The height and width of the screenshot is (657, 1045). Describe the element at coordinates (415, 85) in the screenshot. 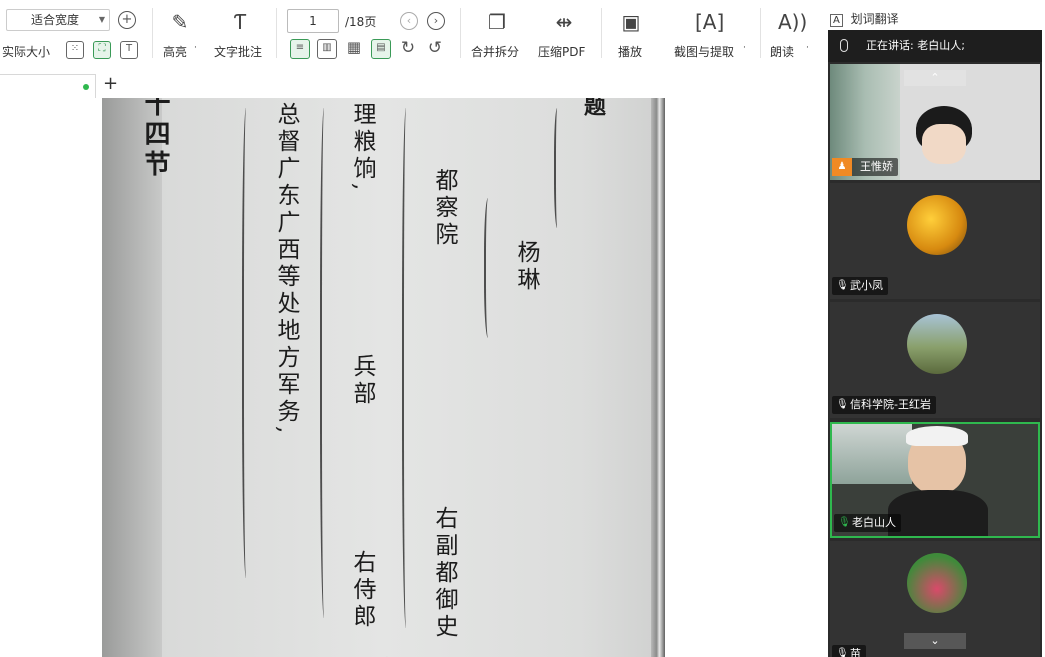

I see `document-tabstrip: +` at that location.